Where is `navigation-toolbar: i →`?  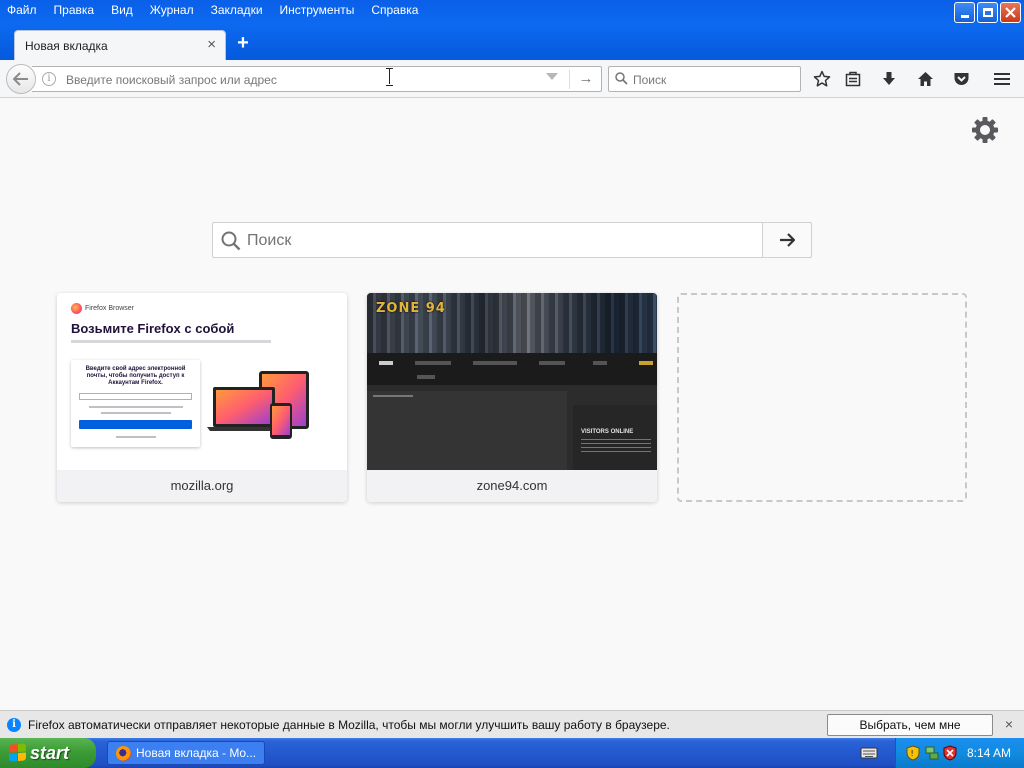 navigation-toolbar: i → is located at coordinates (512, 79).